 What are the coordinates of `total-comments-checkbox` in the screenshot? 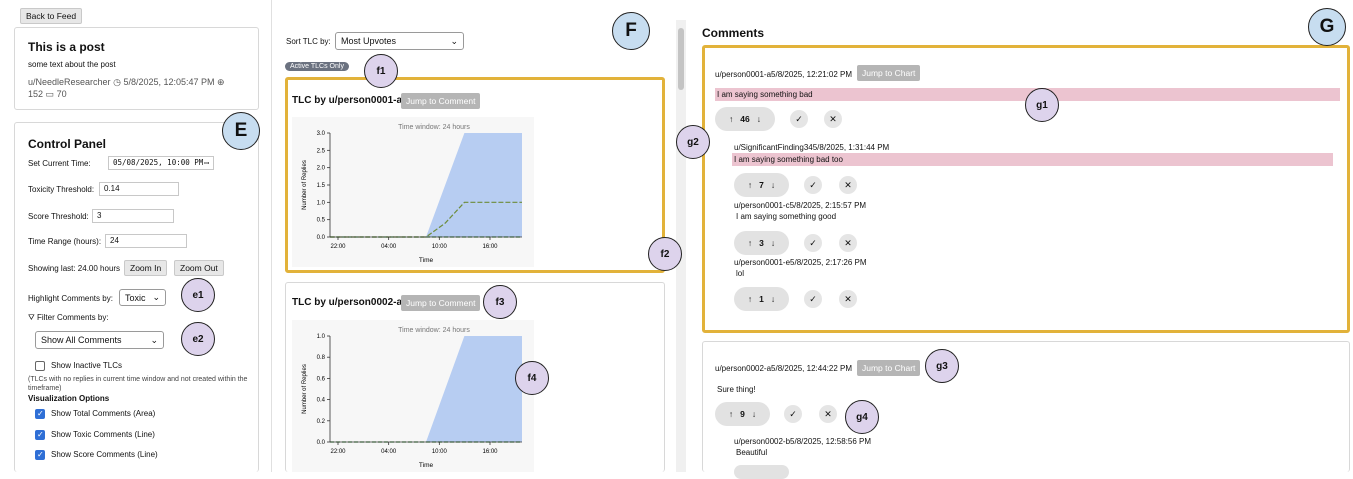 It's located at (40, 414).